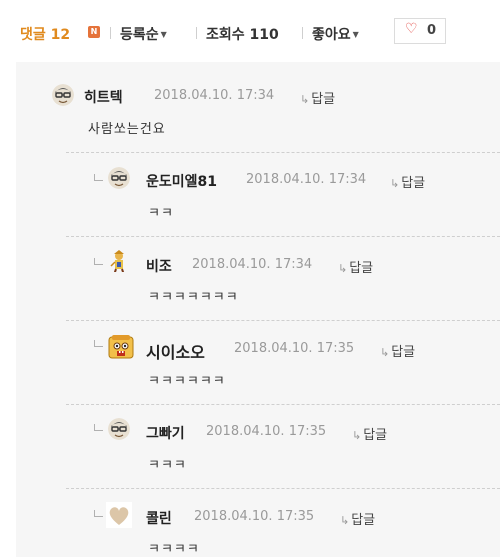 This screenshot has height=557, width=500. Describe the element at coordinates (174, 549) in the screenshot. I see `comment-text: ㅋㅋㅋㅋ` at that location.